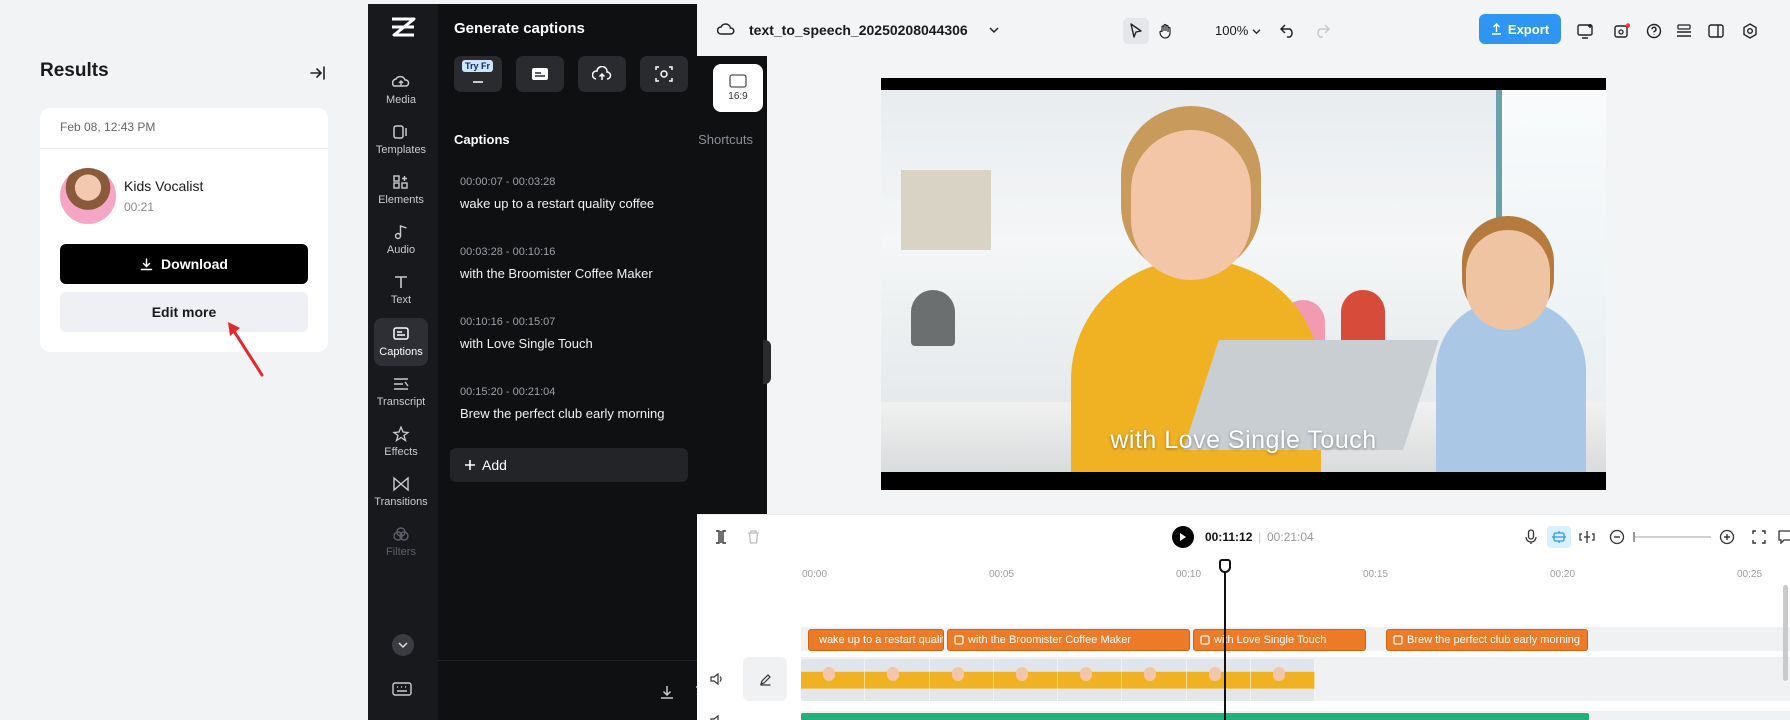 This screenshot has height=720, width=1790. What do you see at coordinates (1617, 537) in the screenshot?
I see `zoom-out-button` at bounding box center [1617, 537].